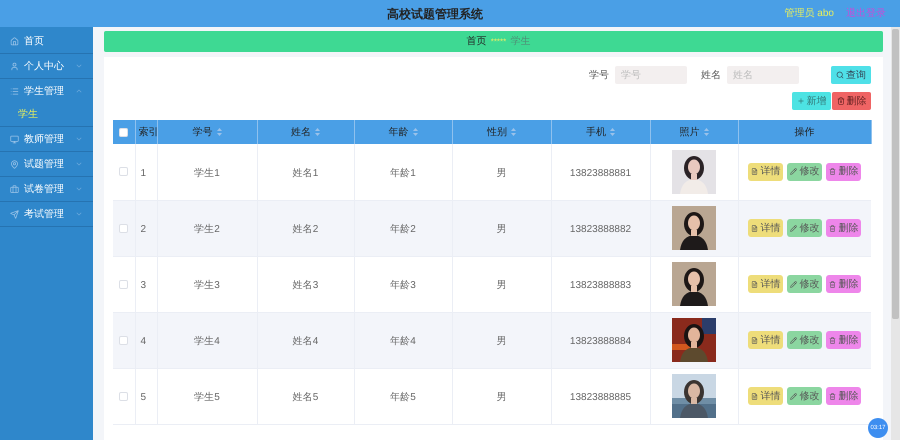  Describe the element at coordinates (501, 132) in the screenshot. I see `column-header: 性别` at that location.